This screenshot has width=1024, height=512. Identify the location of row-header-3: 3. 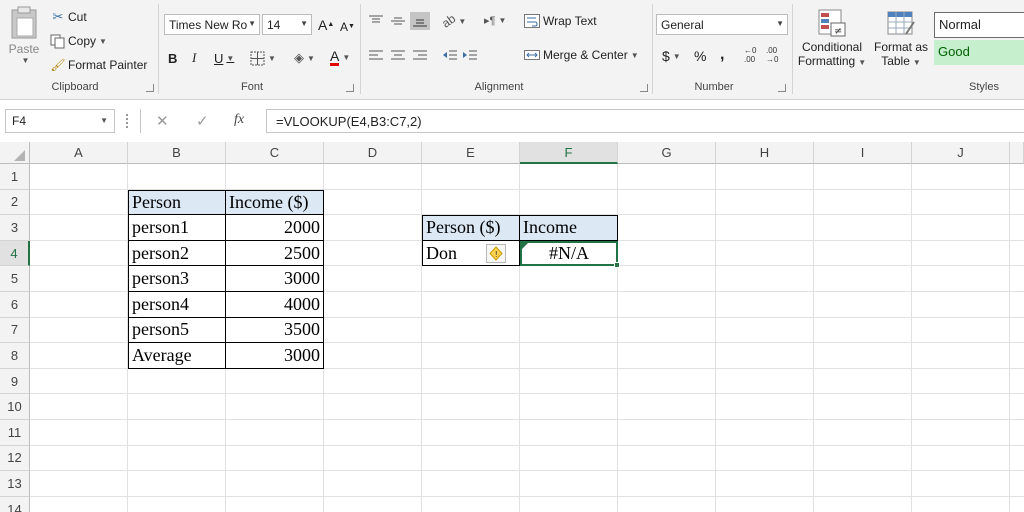
(15, 228).